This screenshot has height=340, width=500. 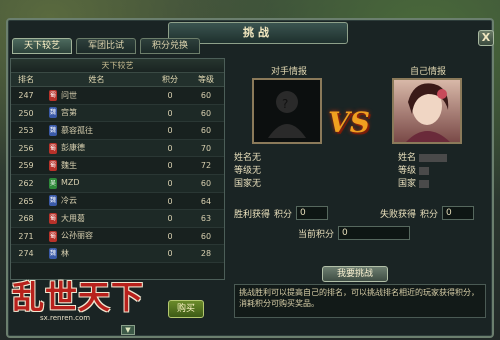 I want to click on challenge-button: 我要挑战, so click(x=355, y=274).